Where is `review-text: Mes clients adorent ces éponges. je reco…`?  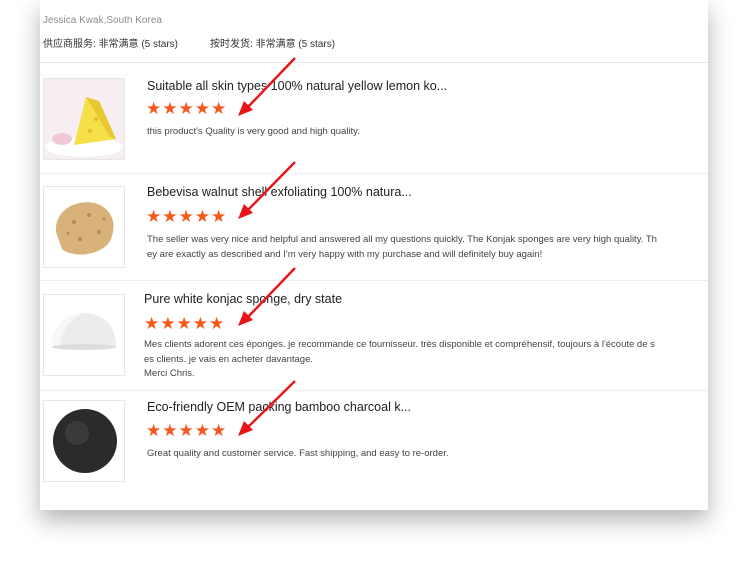
review-text: Mes clients adorent ces éponges. je reco… is located at coordinates (406, 360).